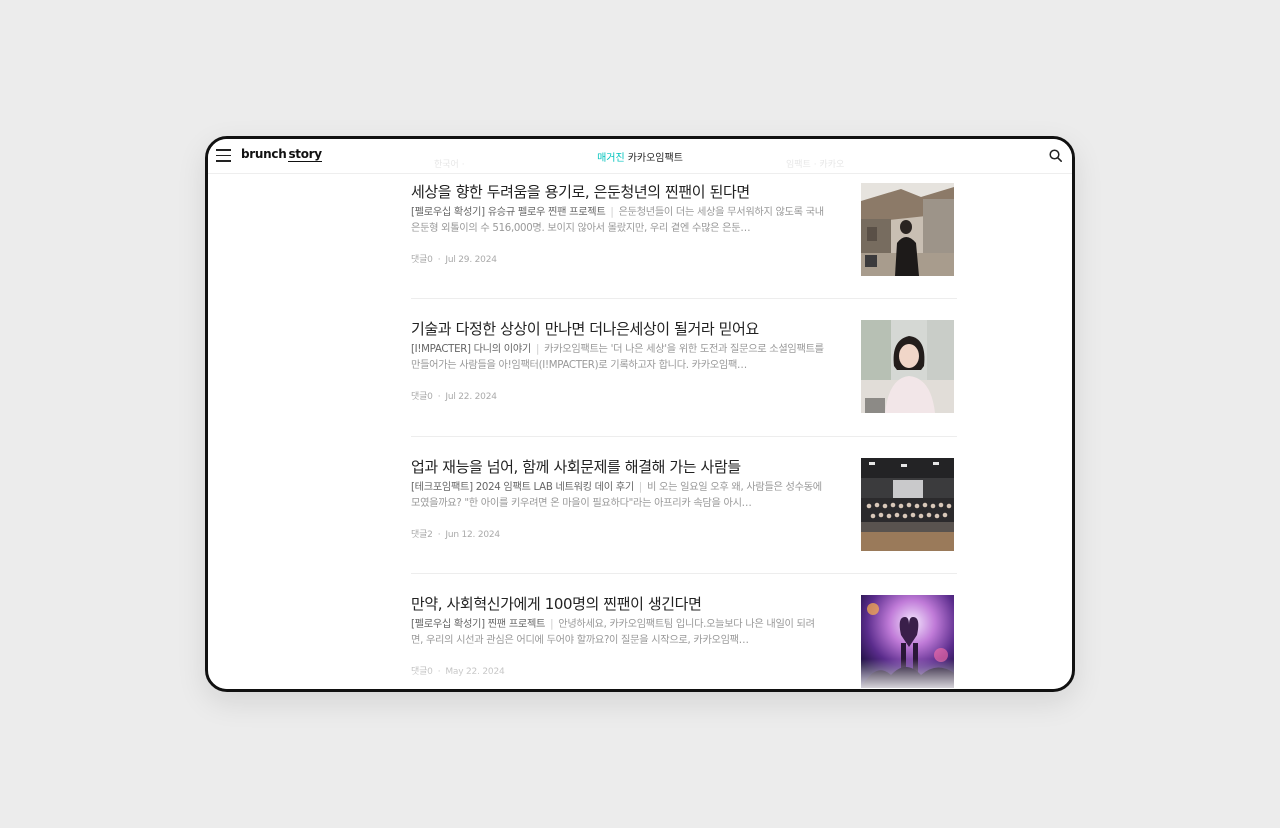 This screenshot has height=828, width=1280. Describe the element at coordinates (655, 158) in the screenshot. I see `magazine-name: 카카오임팩트` at that location.